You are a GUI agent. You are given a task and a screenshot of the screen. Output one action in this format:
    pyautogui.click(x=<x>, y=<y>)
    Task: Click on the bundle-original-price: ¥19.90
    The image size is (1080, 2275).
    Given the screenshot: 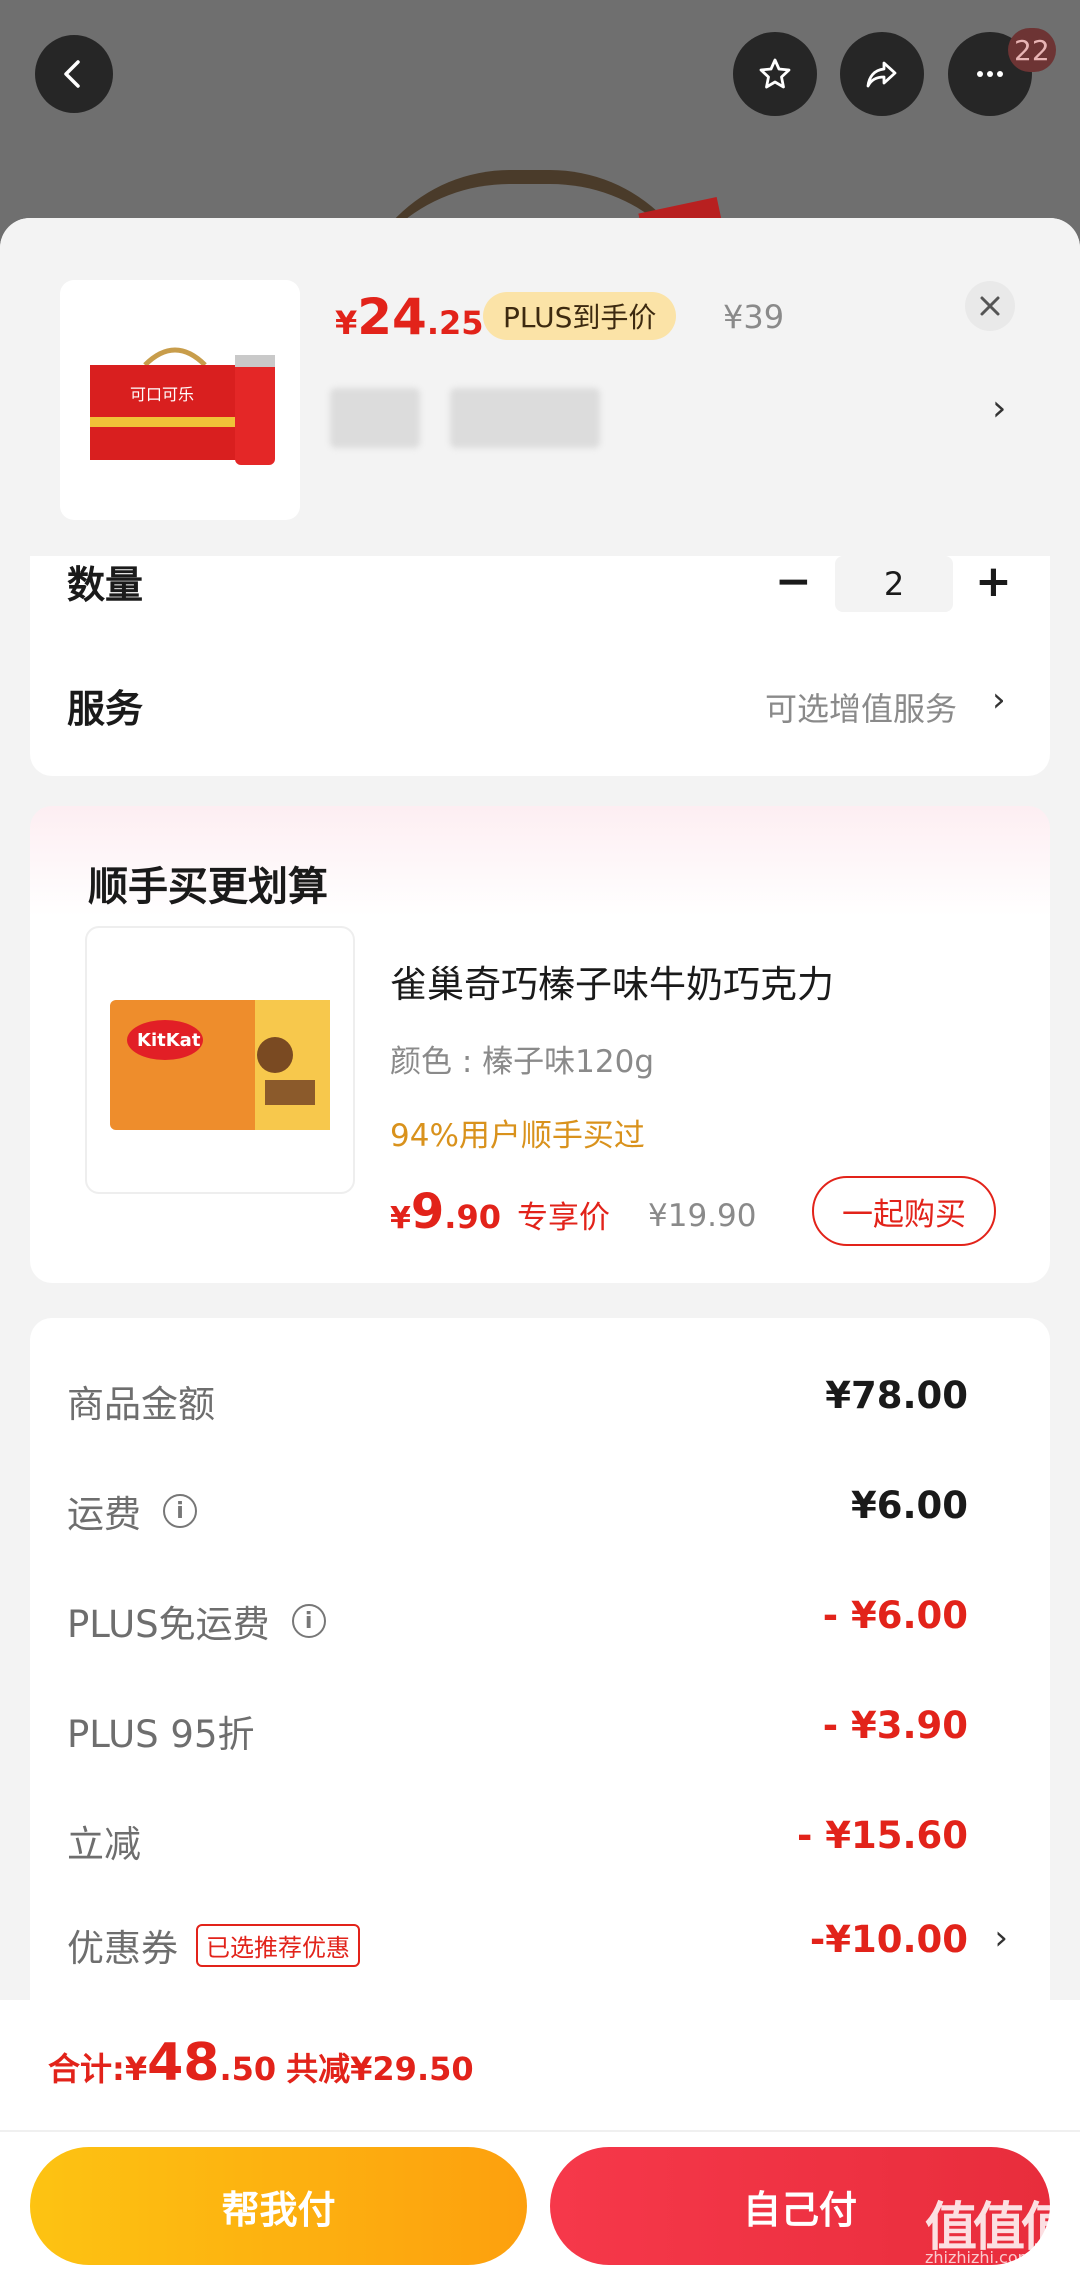 What is the action you would take?
    pyautogui.click(x=702, y=1216)
    